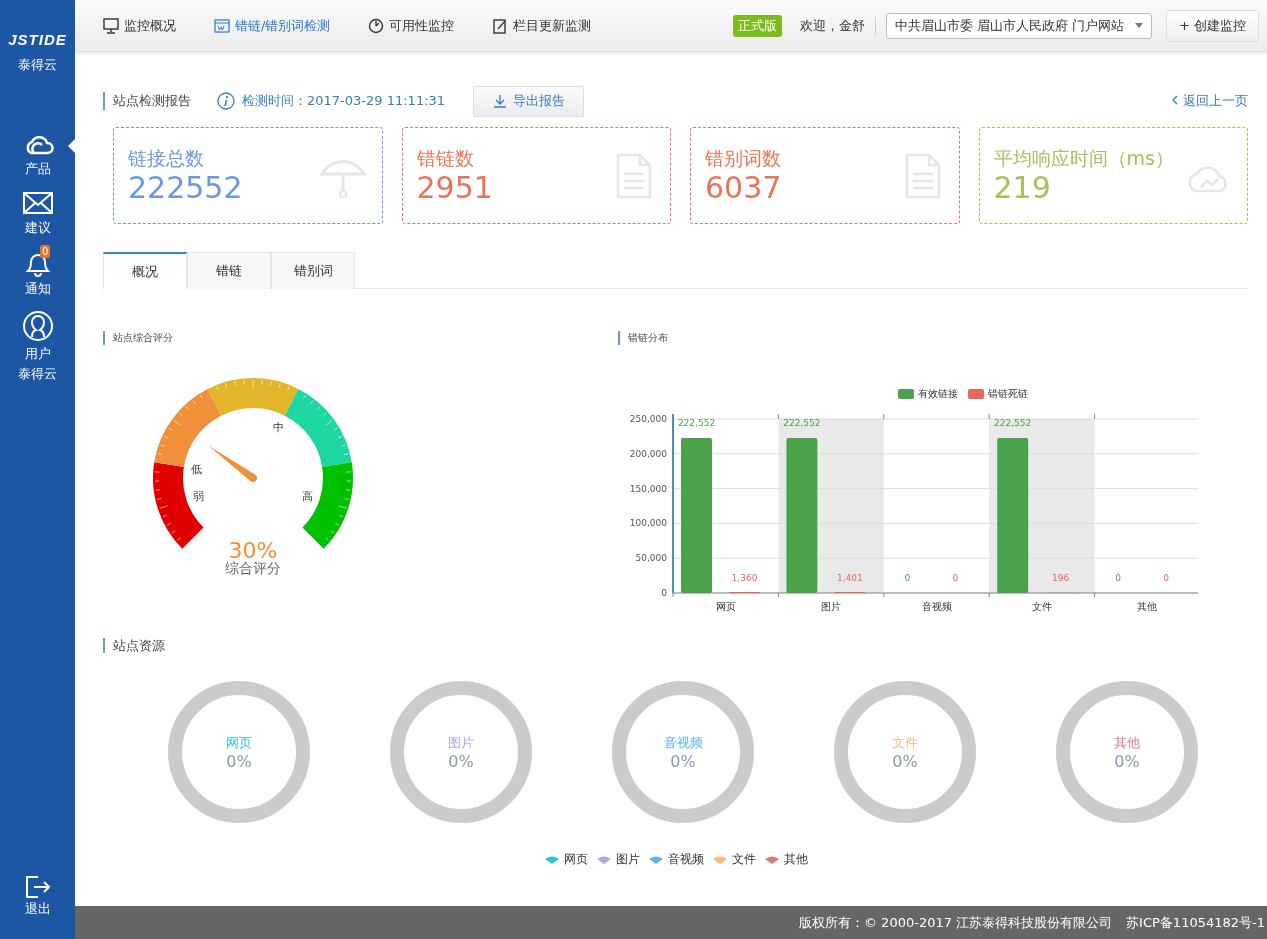 This screenshot has width=1267, height=939. Describe the element at coordinates (344, 101) in the screenshot. I see `check-time: 检测时间：2017-03-29 11:11:31` at that location.